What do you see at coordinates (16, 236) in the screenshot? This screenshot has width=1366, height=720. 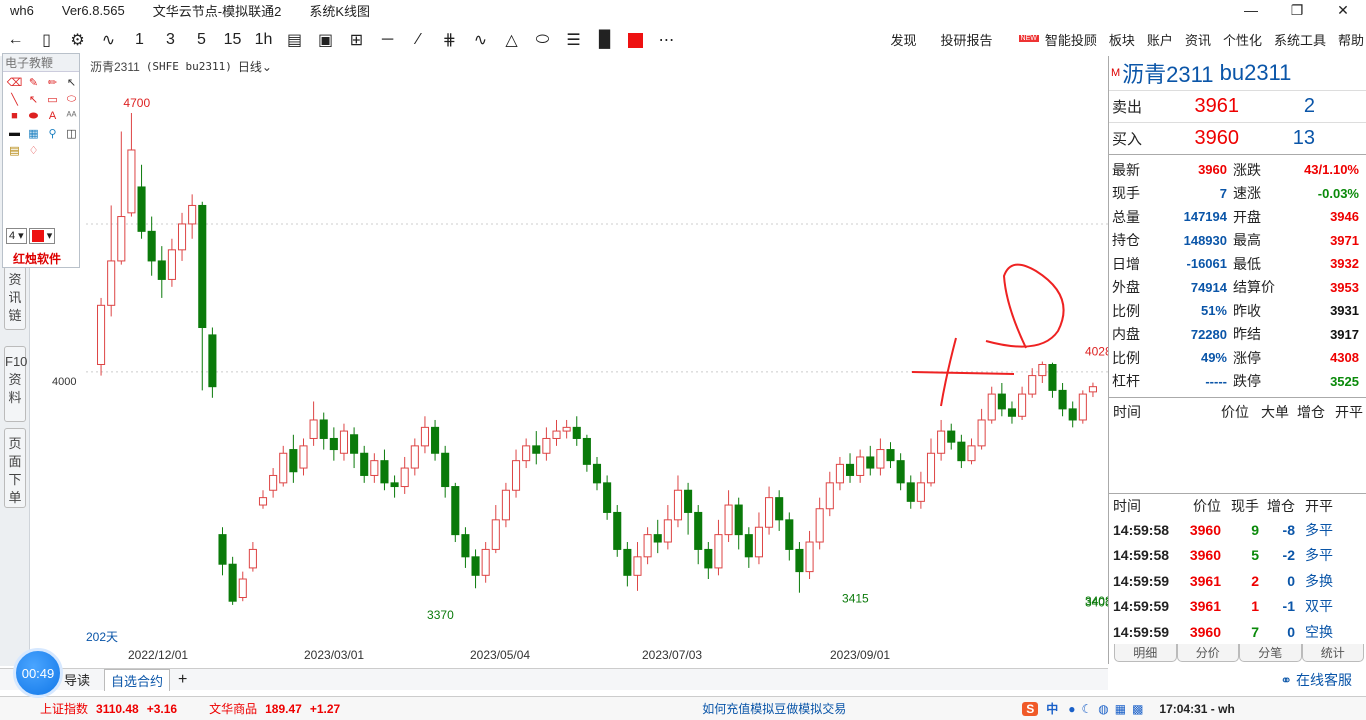 I see `line-width-select: 4 ▾` at bounding box center [16, 236].